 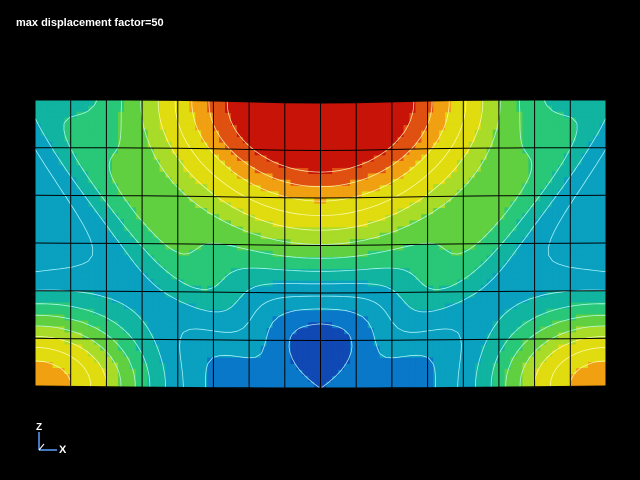 I want to click on coordinate-triad: Z X, so click(x=51, y=439).